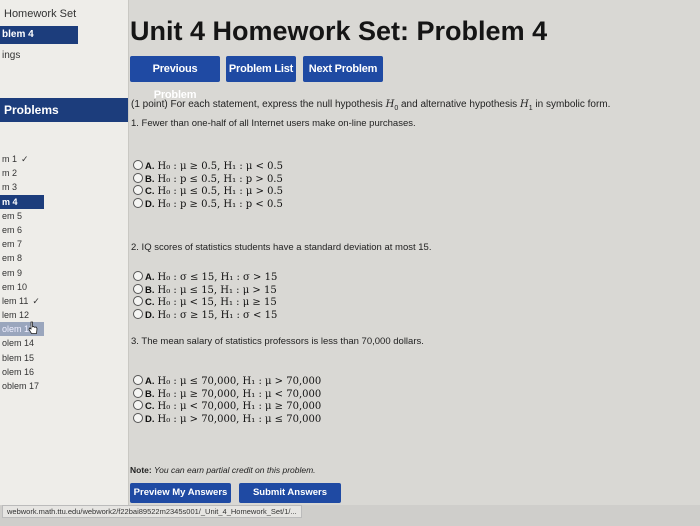 This screenshot has width=700, height=526. I want to click on option-3d: D. H₀ : μ > 70,000, H₁ : μ ≤ 70,000, so click(227, 419).